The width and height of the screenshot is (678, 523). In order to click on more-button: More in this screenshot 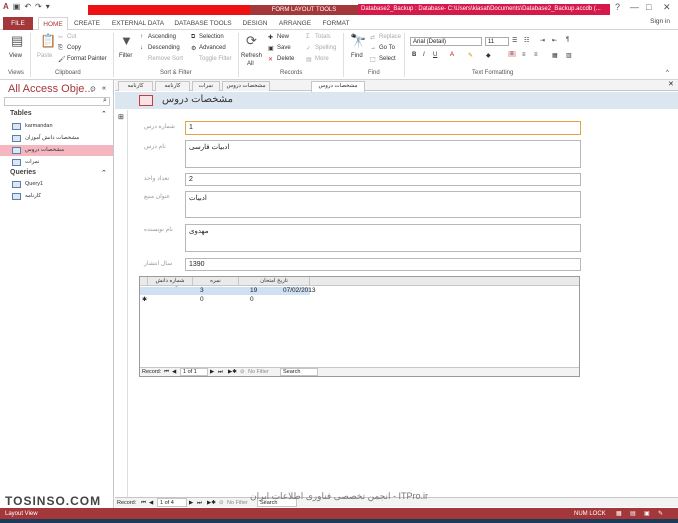, I will do `click(322, 59)`.